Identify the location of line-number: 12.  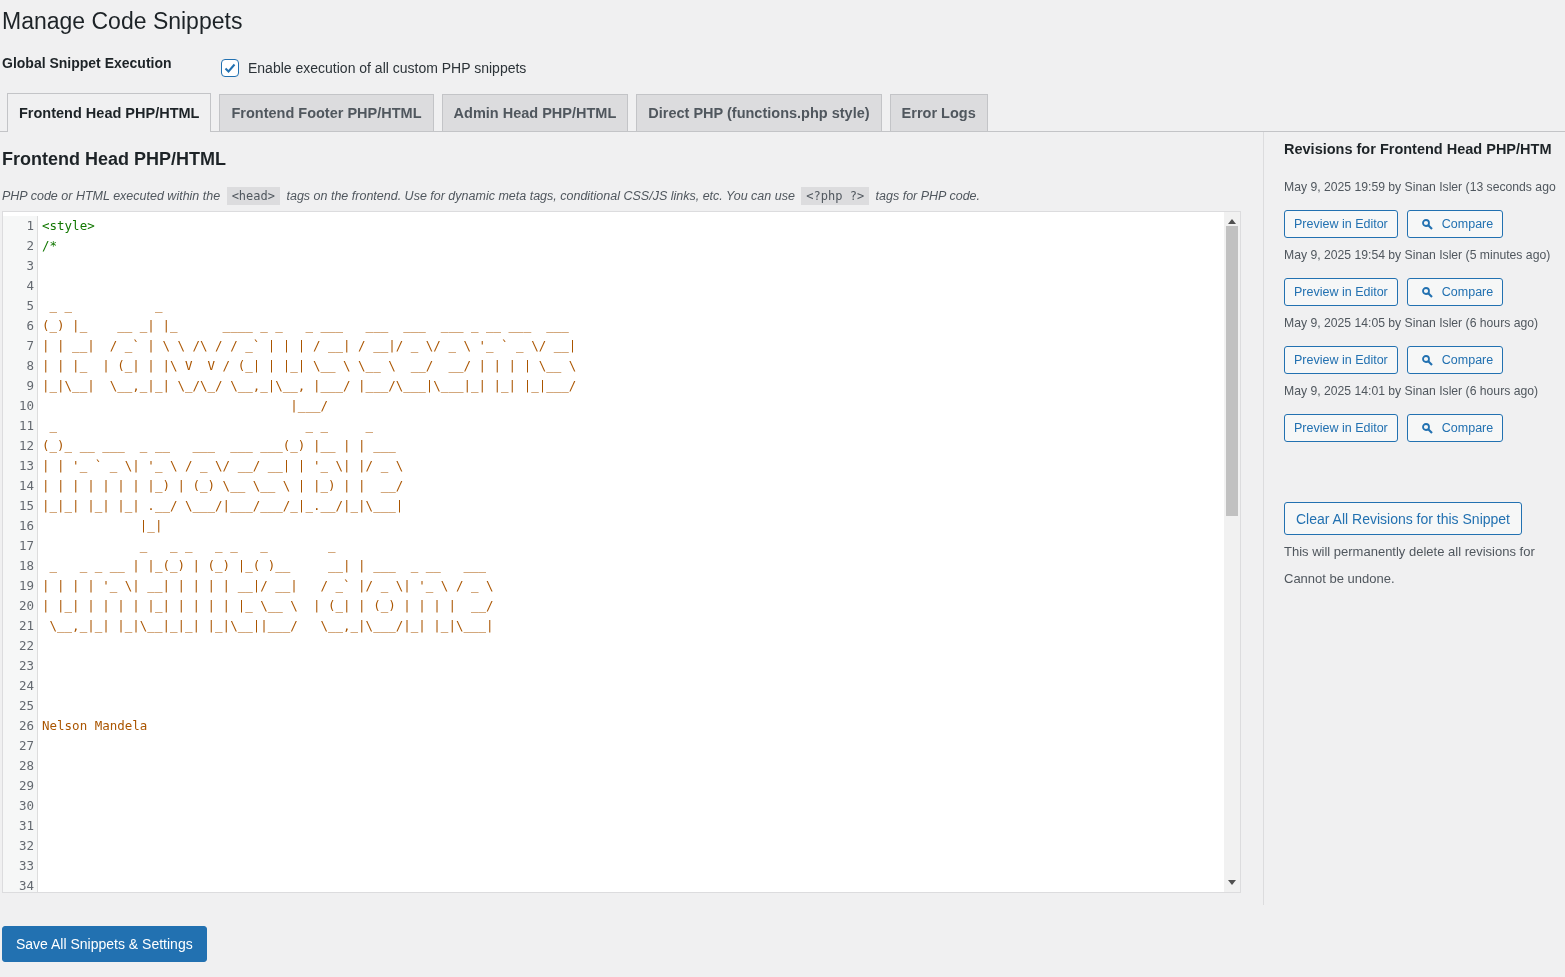
(20, 446).